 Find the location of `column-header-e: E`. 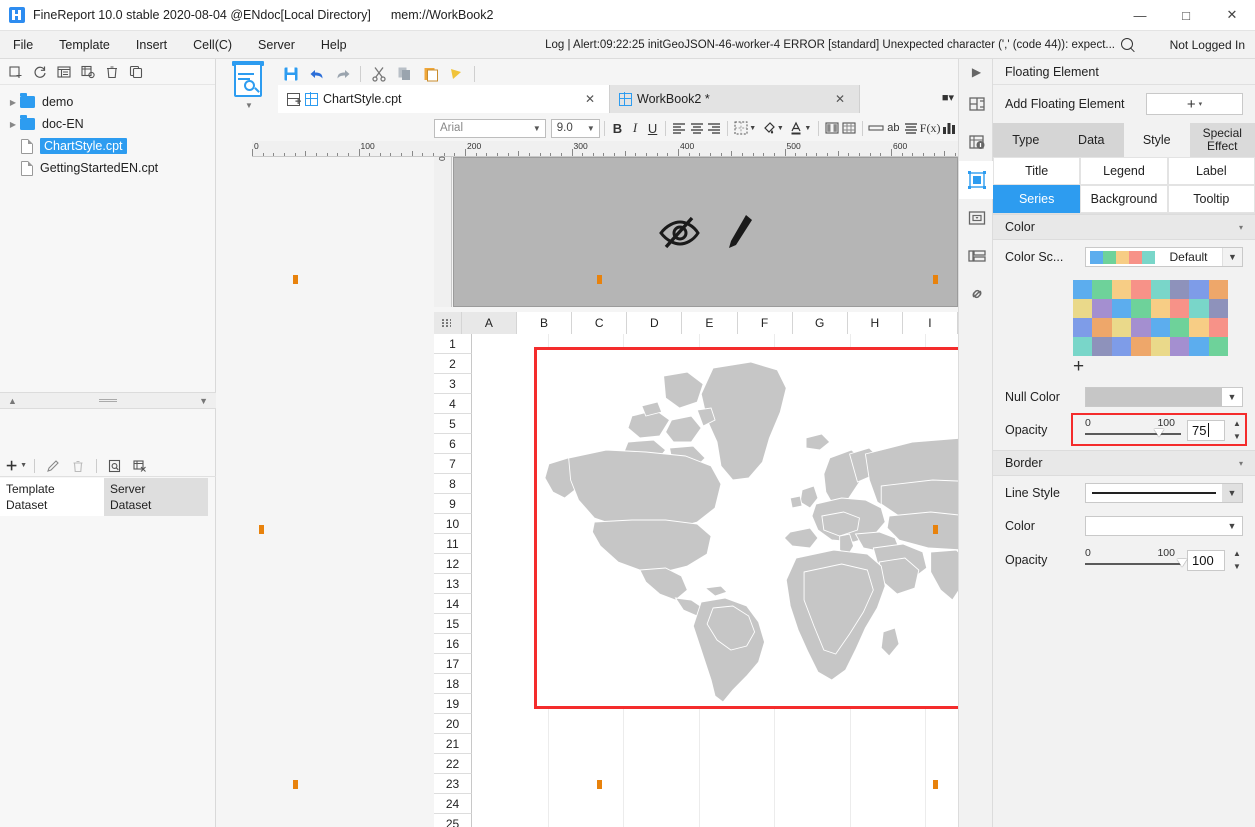

column-header-e: E is located at coordinates (710, 323).